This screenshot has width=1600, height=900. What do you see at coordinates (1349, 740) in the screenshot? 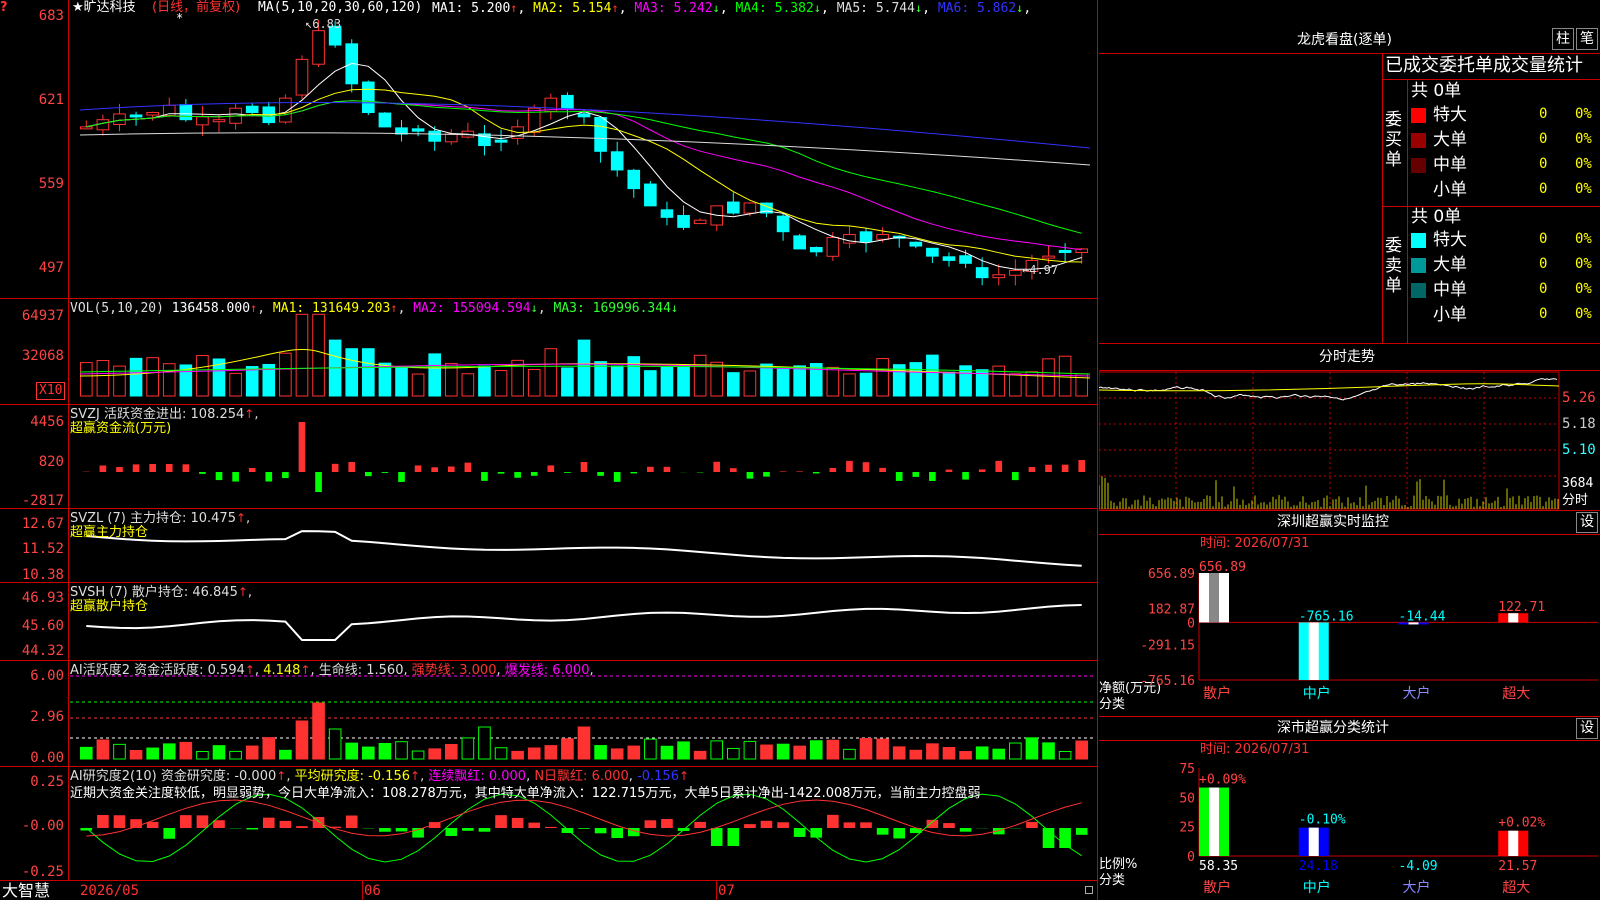
I see `divider` at bounding box center [1349, 740].